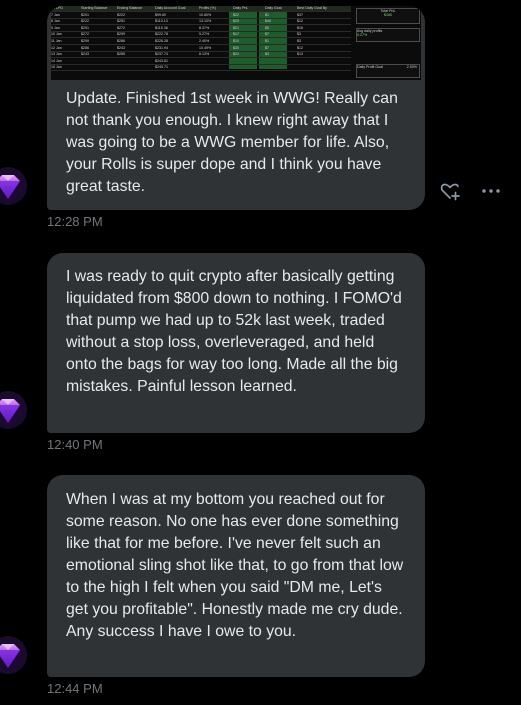 This screenshot has height=705, width=521. I want to click on spreadsheet-row: 11 Jan $299 $286 $226.28 2.40% $10 $1 $3, so click(201, 42).